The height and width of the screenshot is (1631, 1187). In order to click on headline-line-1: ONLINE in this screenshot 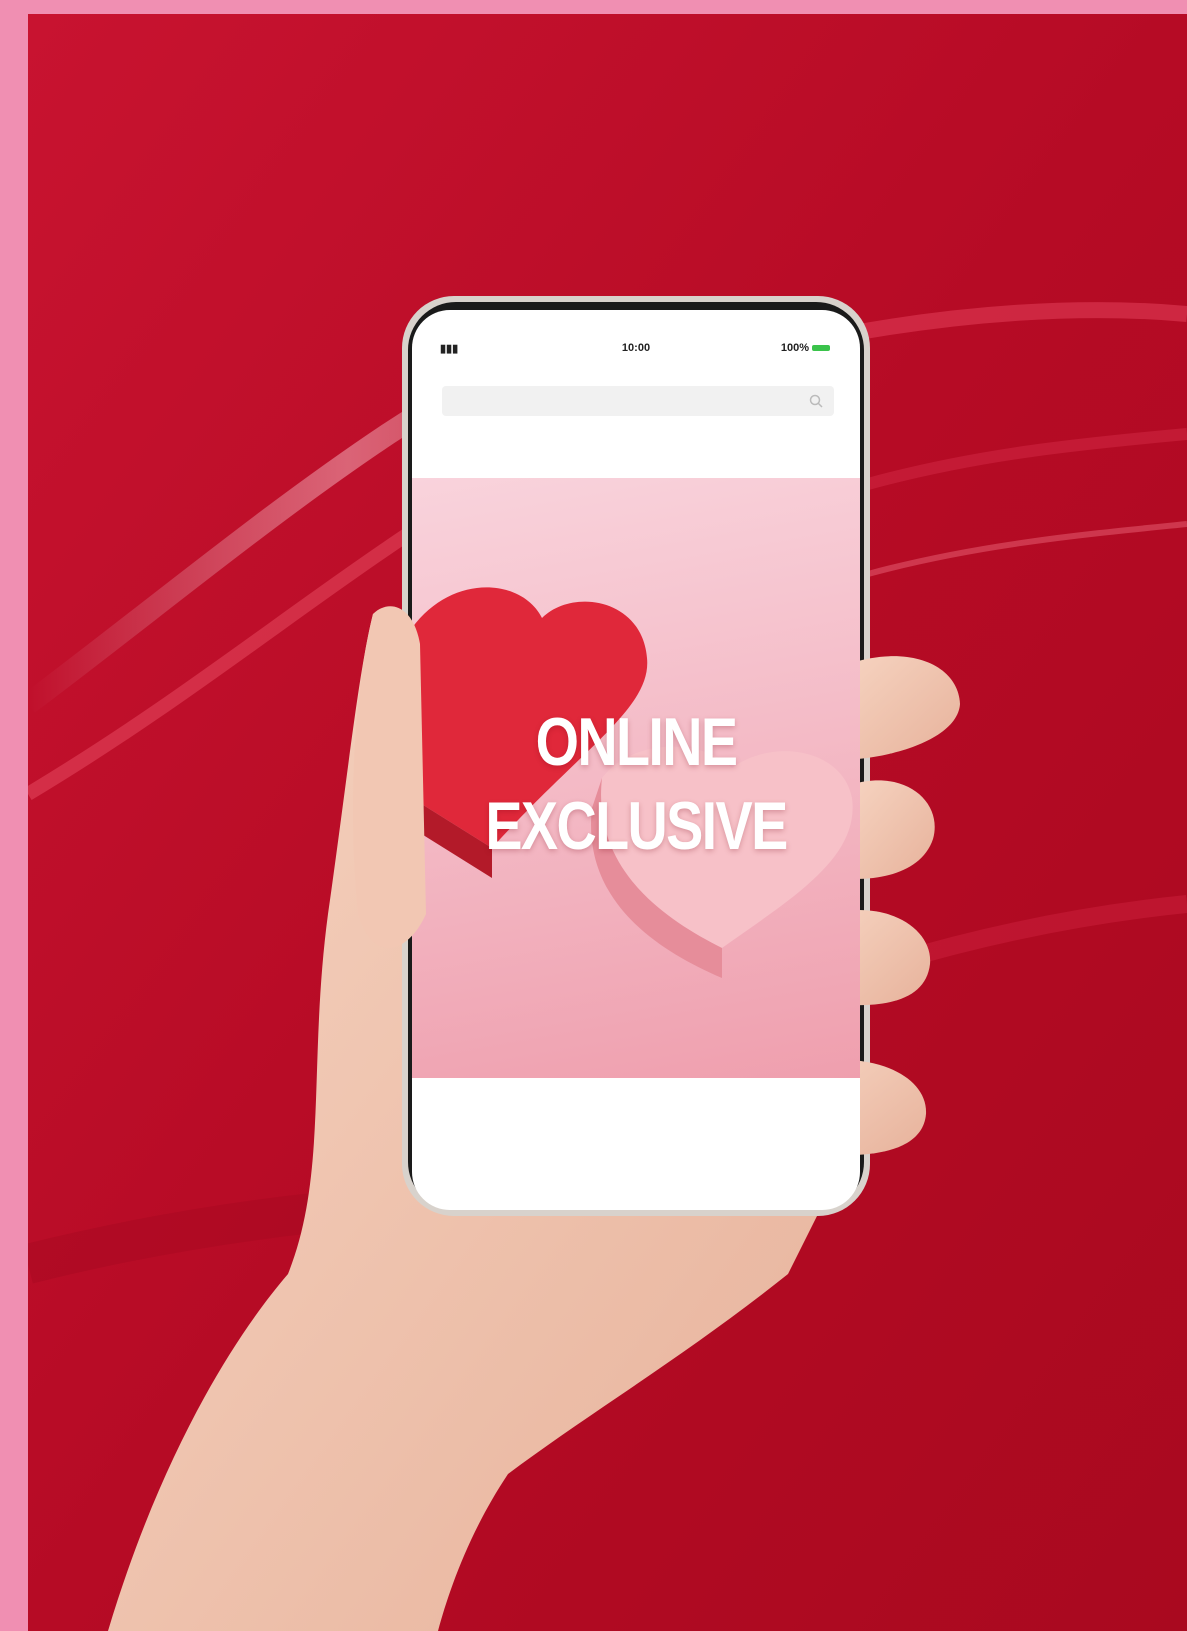, I will do `click(636, 742)`.